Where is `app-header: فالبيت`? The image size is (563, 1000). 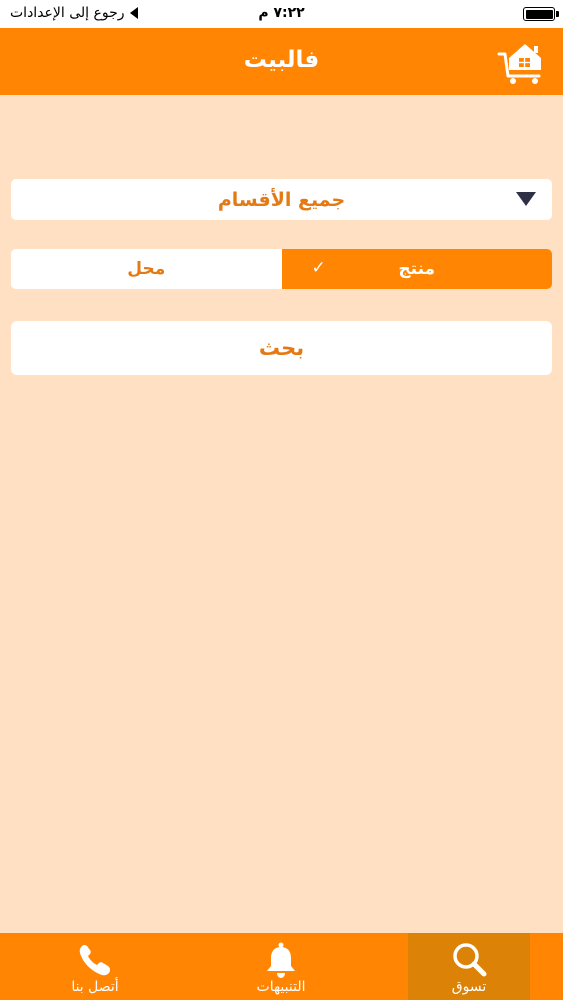 app-header: فالبيت is located at coordinates (281, 61).